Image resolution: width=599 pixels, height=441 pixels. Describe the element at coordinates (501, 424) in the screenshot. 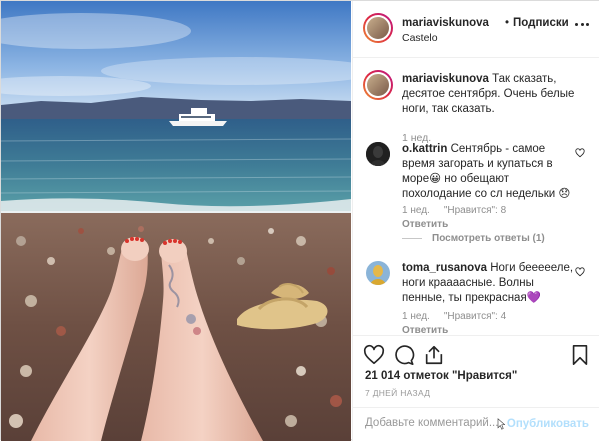

I see `mouse-cursor-icon` at that location.